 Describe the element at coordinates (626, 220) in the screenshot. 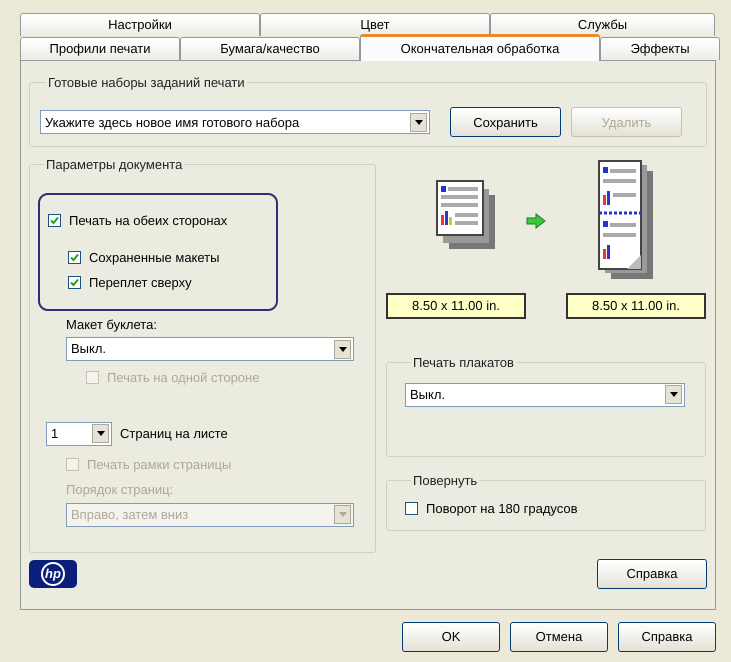

I see `booklet-icon` at that location.